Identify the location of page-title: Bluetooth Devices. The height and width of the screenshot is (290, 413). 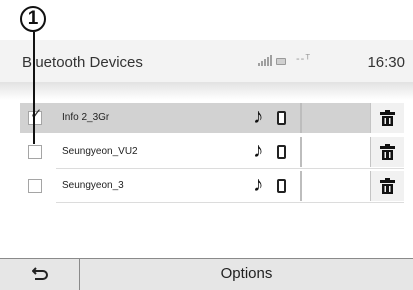
(82, 62).